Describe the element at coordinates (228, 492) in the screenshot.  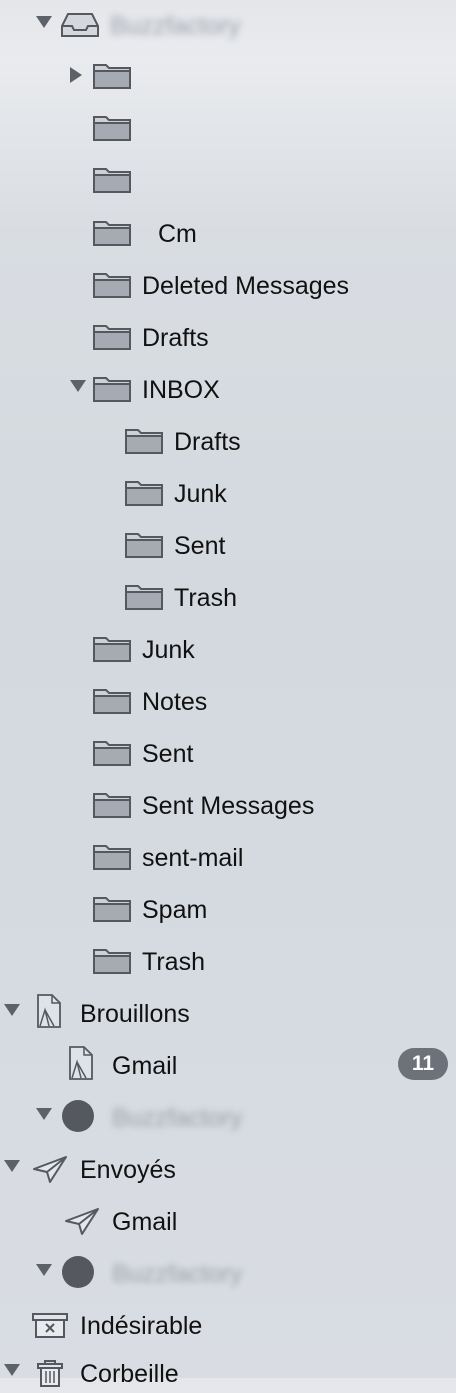
I see `folder-inbox-junk: Junk` at that location.